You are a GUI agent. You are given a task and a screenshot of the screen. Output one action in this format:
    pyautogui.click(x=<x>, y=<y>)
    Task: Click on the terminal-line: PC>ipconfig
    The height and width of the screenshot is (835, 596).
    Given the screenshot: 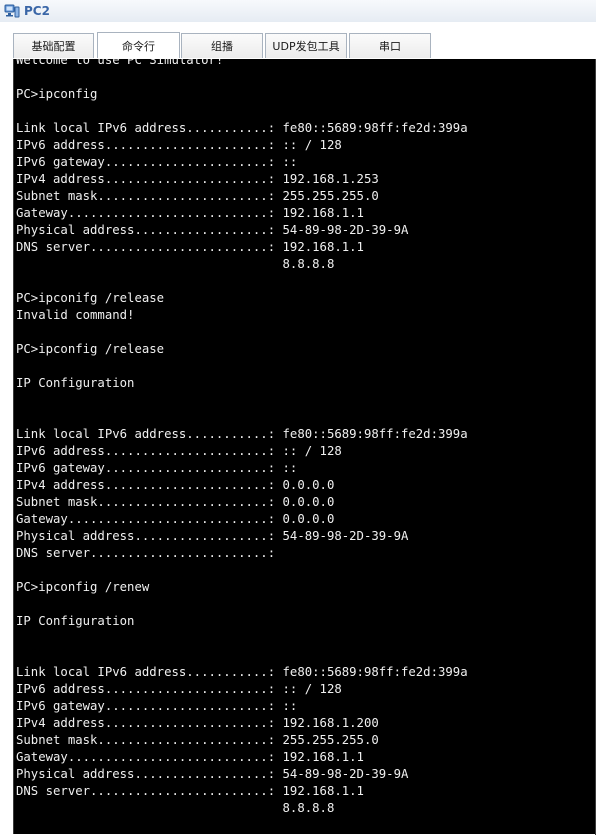 What is the action you would take?
    pyautogui.click(x=57, y=94)
    